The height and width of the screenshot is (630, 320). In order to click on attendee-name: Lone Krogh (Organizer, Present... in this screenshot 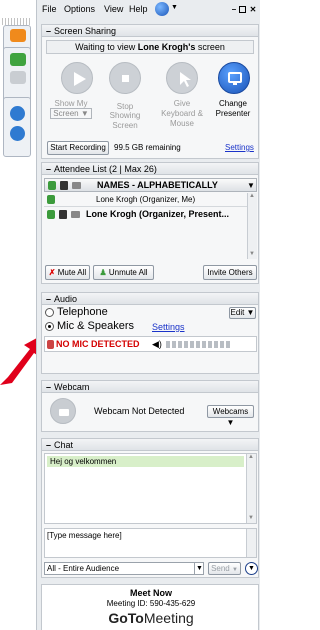, I will do `click(158, 214)`.